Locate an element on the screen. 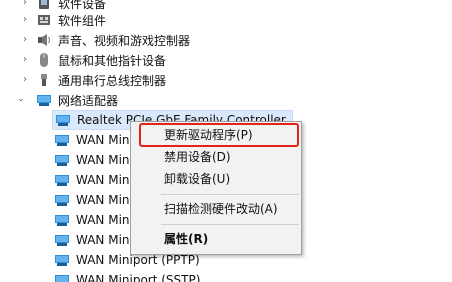  tree-item-sound-video-game: › 声音、视频和游戏控制器 is located at coordinates (105, 40).